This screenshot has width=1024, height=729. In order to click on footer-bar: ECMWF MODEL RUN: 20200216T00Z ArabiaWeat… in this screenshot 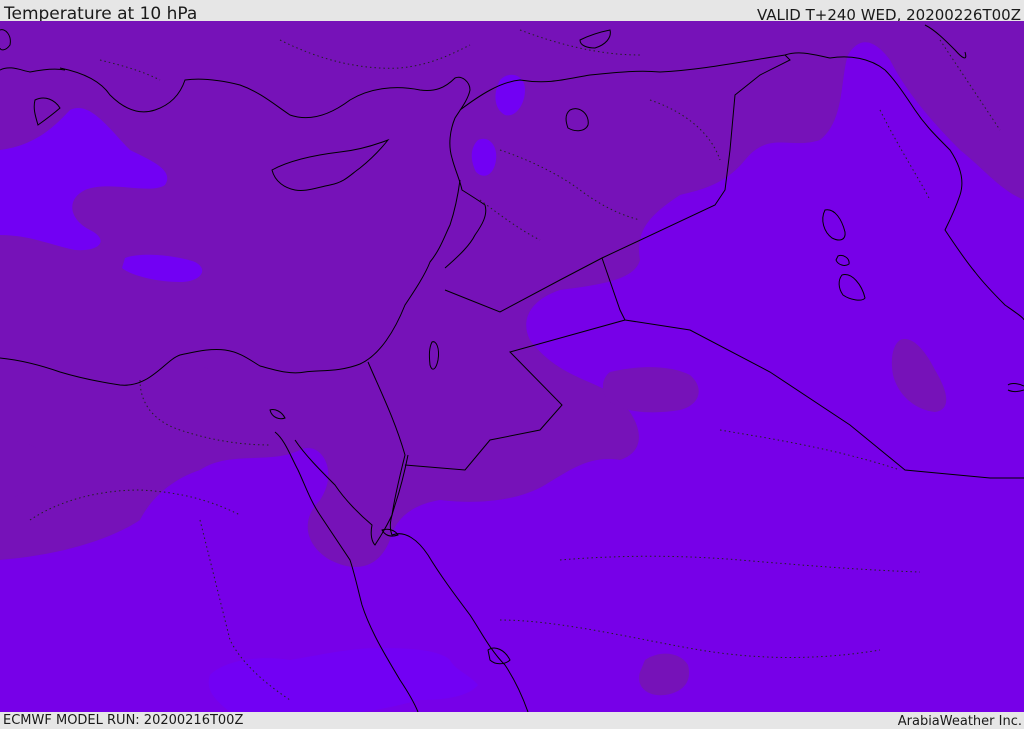, I will do `click(512, 720)`.